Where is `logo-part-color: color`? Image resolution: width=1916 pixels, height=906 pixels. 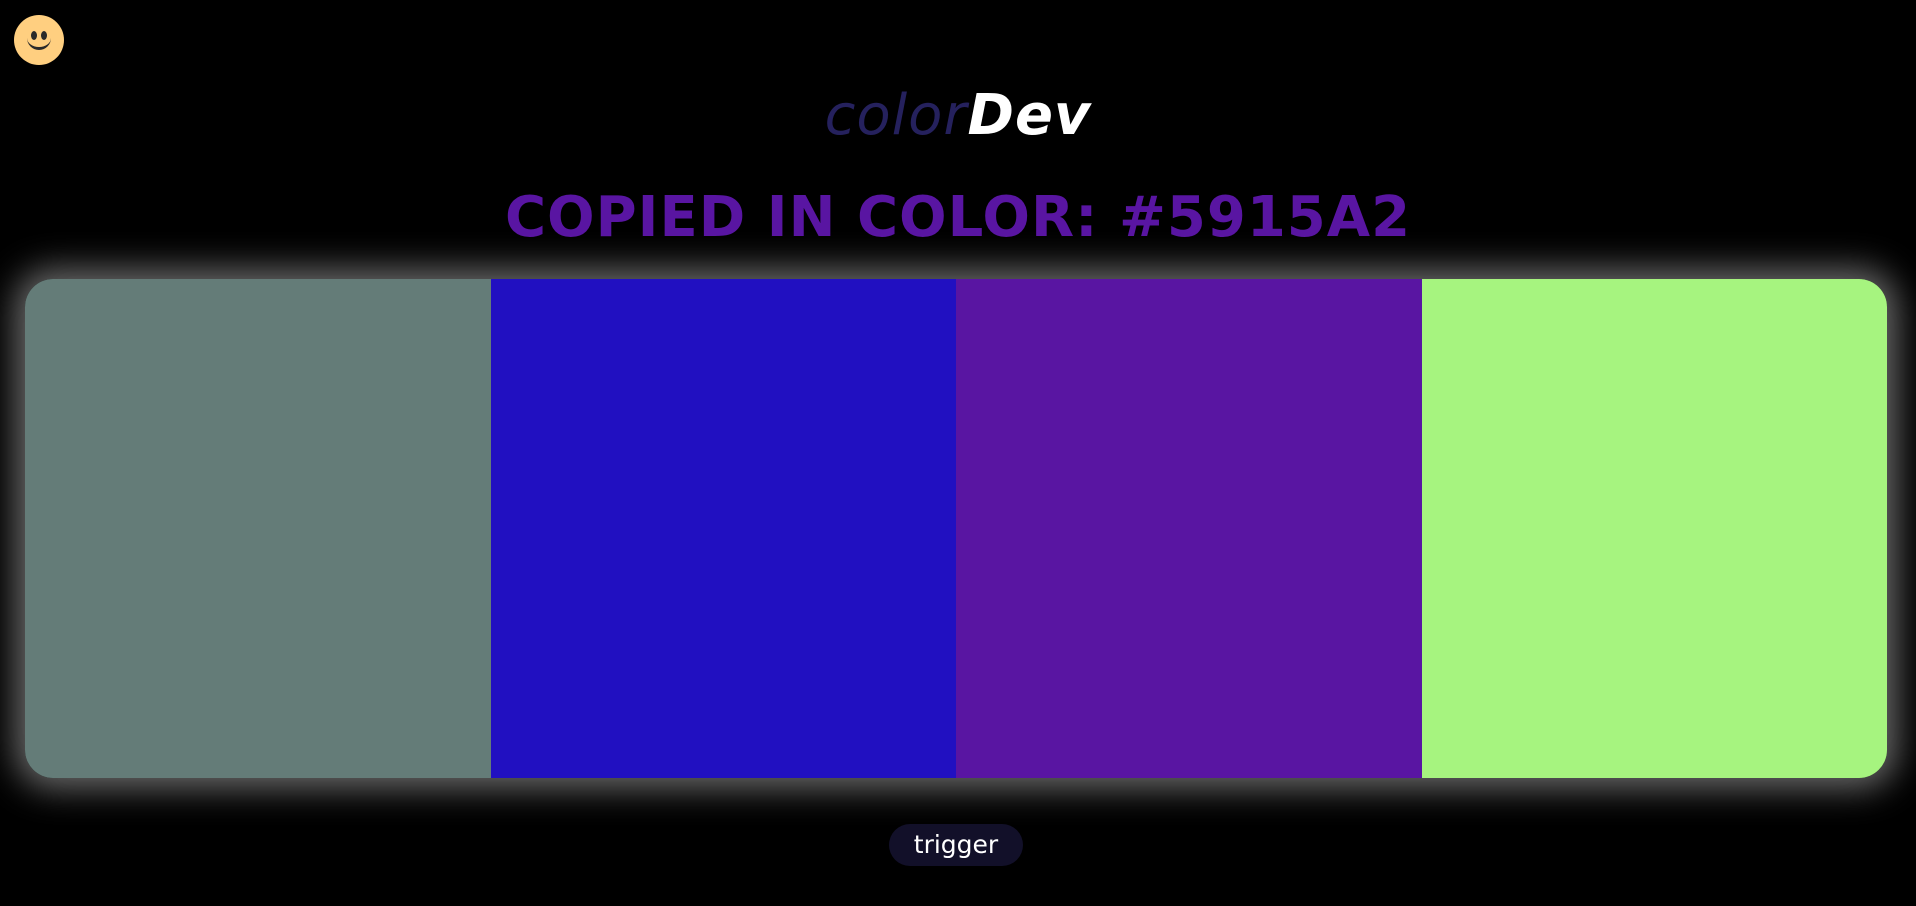 logo-part-color: color is located at coordinates (896, 115).